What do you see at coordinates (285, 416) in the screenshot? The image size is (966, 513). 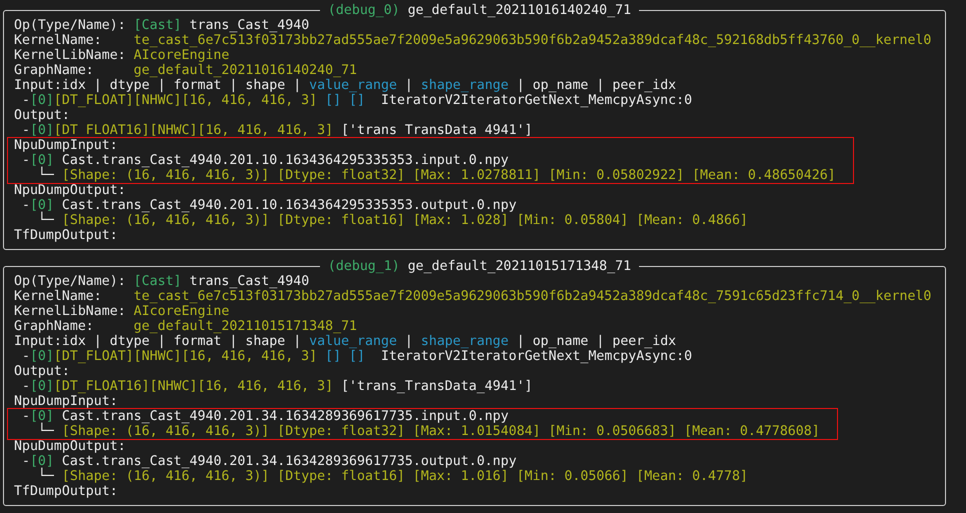 I see `output-text: Cast.trans_Cast_4940.201.34.1634289369617735.input.0.npy` at bounding box center [285, 416].